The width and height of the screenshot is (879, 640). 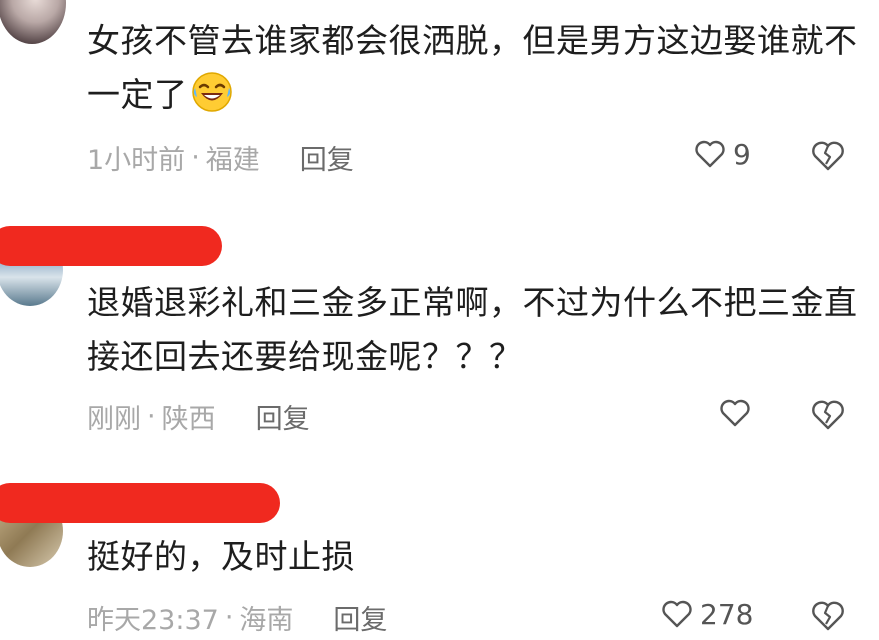 What do you see at coordinates (114, 419) in the screenshot?
I see `comment-time: 刚刚` at bounding box center [114, 419].